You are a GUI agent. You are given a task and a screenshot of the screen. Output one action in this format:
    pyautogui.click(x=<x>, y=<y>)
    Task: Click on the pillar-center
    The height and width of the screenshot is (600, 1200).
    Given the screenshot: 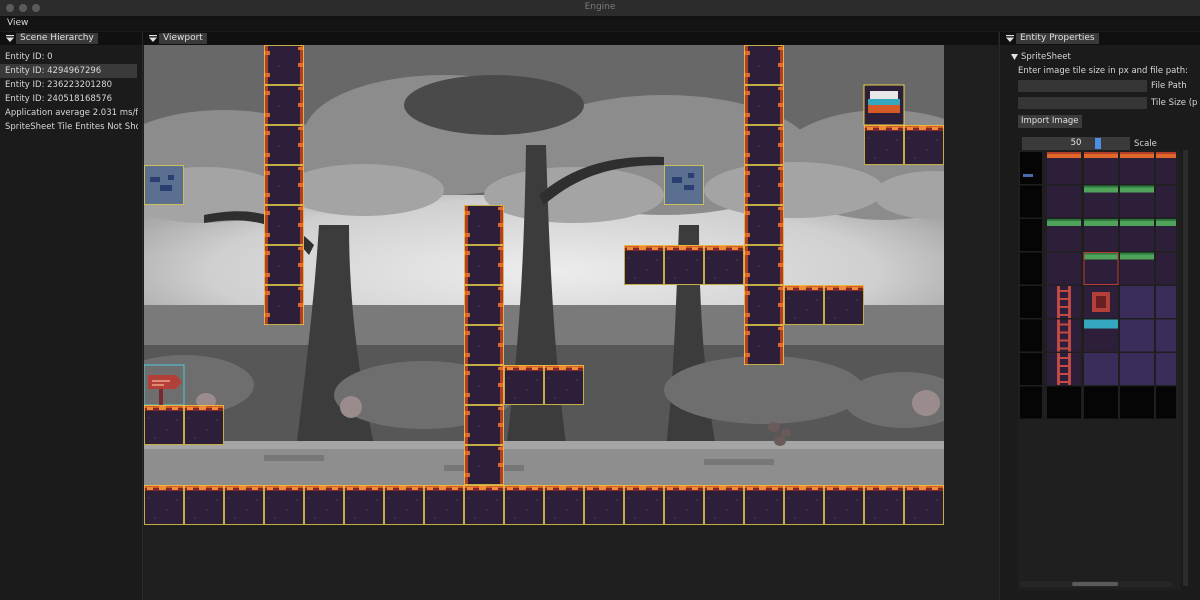 What is the action you would take?
    pyautogui.click(x=484, y=345)
    